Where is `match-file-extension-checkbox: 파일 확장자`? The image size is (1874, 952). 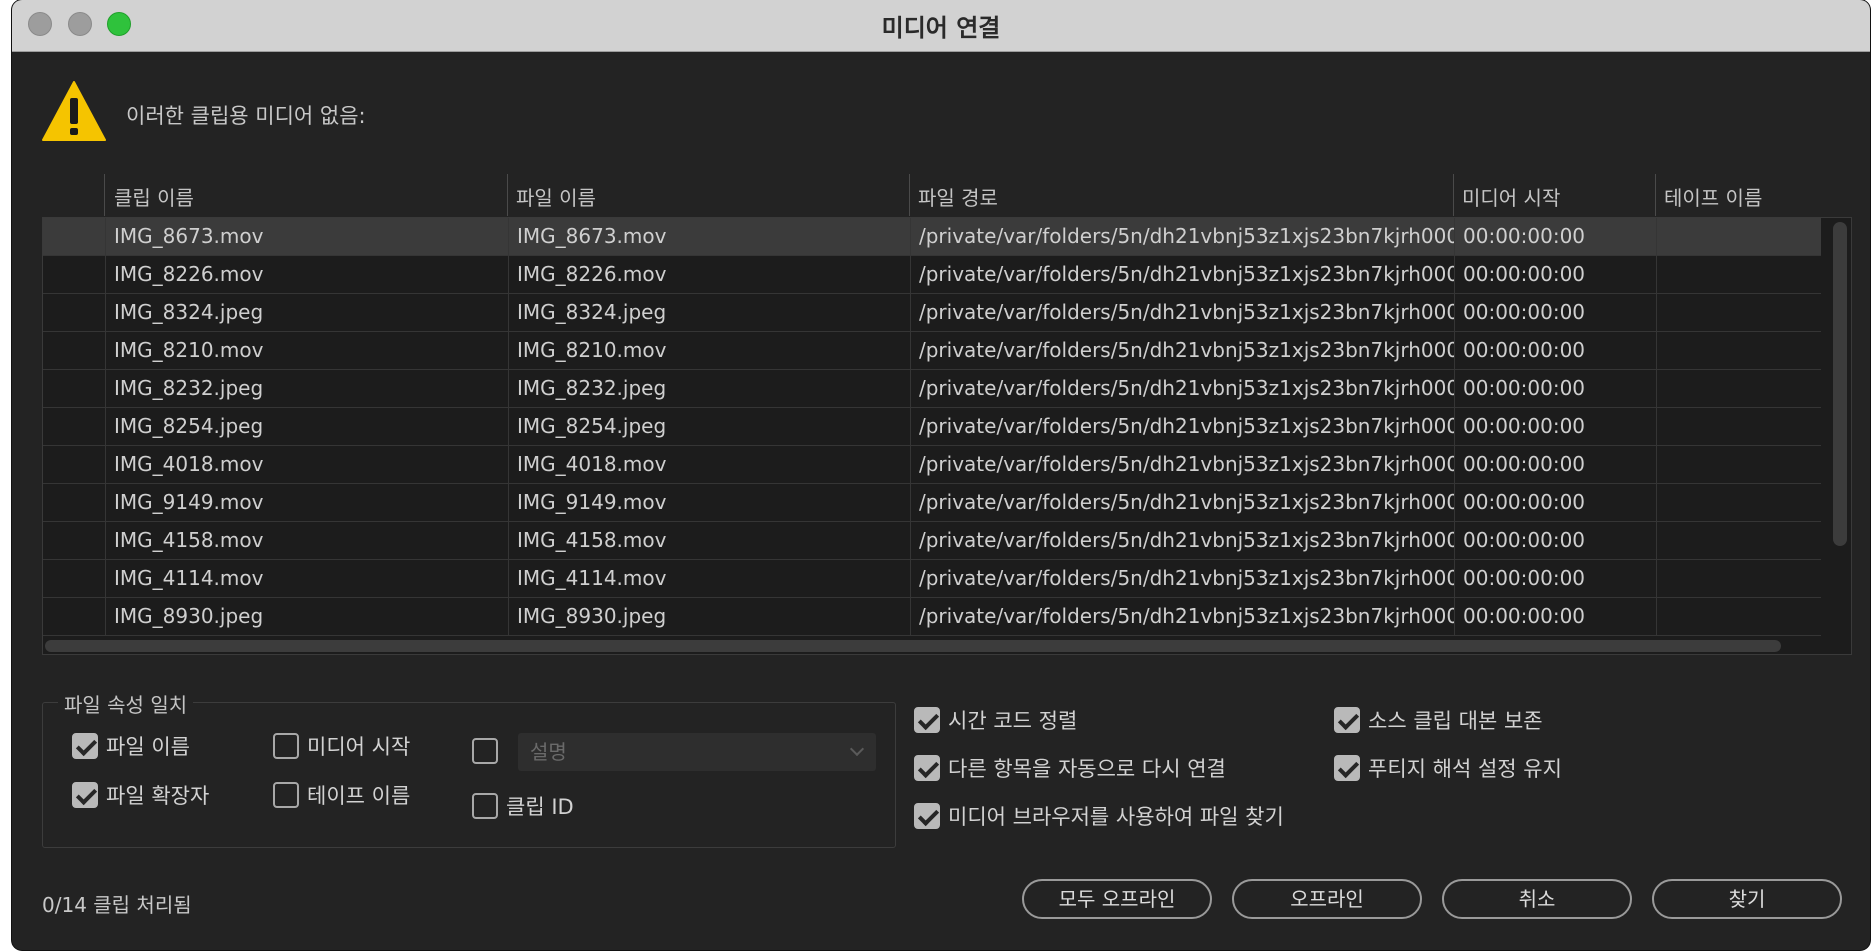
match-file-extension-checkbox: 파일 확장자 is located at coordinates (140, 795).